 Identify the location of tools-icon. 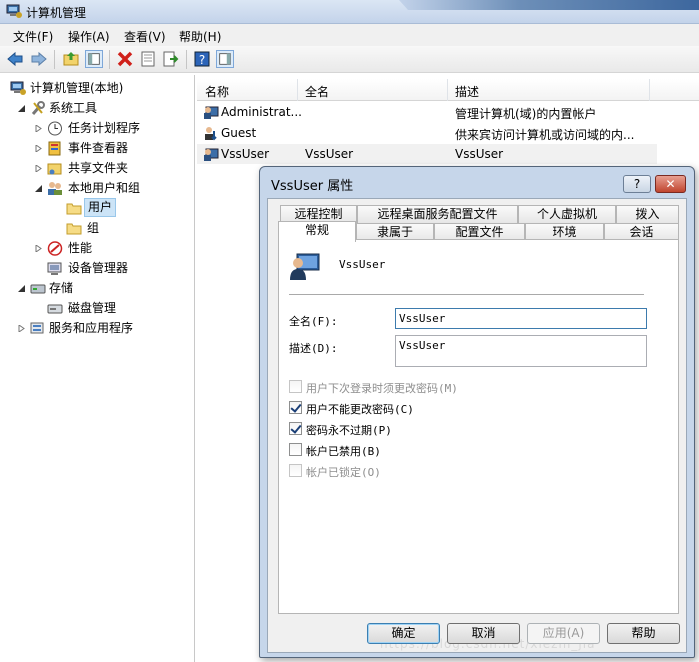
(38, 108).